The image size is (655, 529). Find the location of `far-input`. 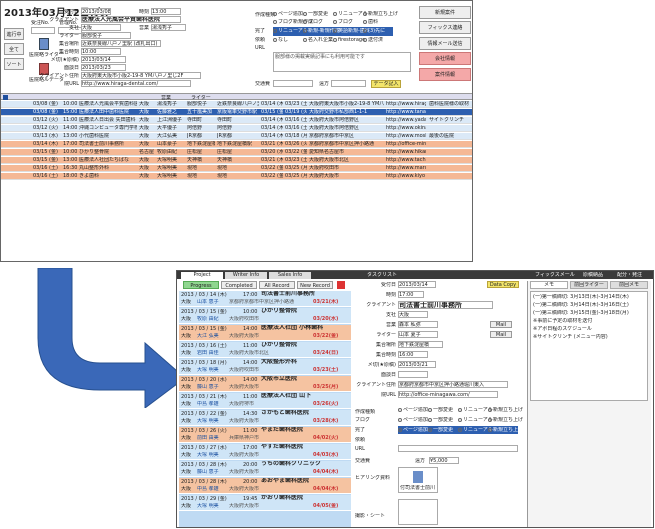

far-input is located at coordinates (348, 83).